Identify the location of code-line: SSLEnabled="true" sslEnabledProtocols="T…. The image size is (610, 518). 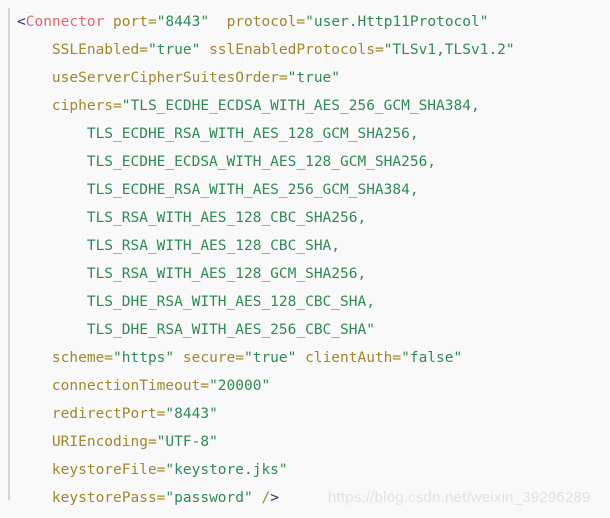
(313, 50).